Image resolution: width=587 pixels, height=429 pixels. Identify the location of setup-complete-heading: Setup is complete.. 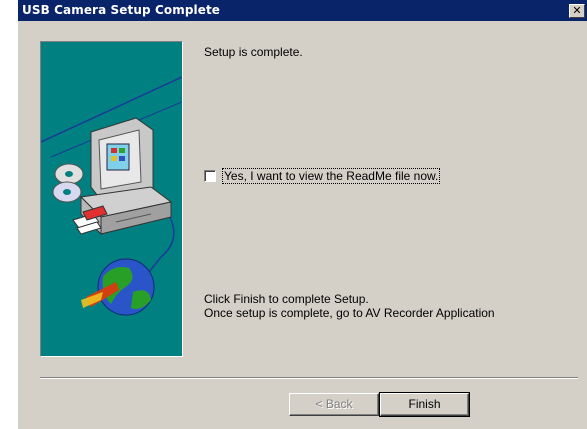
(253, 52).